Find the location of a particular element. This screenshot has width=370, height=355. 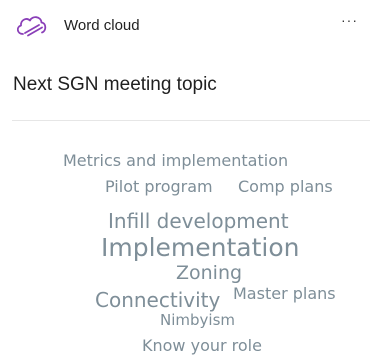

more-options-button: ··· is located at coordinates (349, 20).